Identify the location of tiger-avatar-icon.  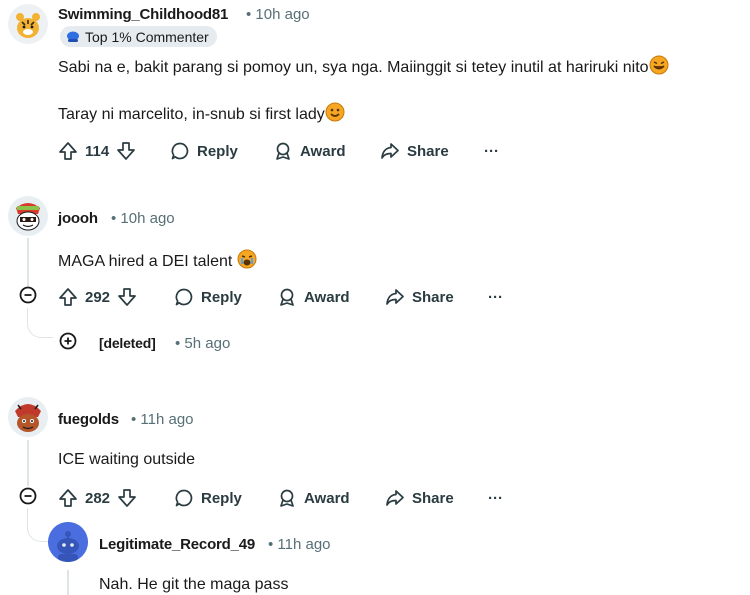
(28, 24).